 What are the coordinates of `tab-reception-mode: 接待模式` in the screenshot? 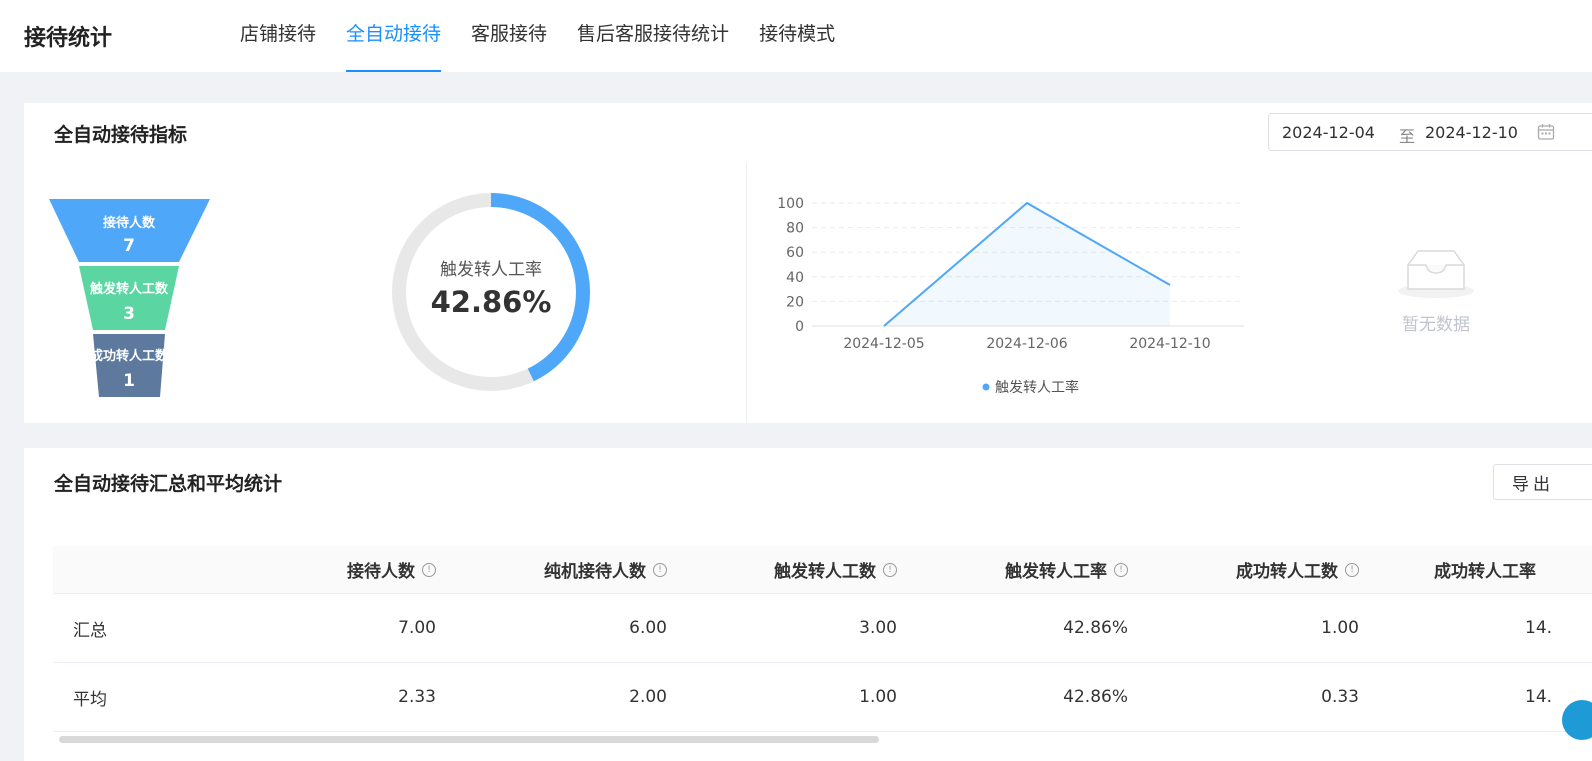 It's located at (797, 36).